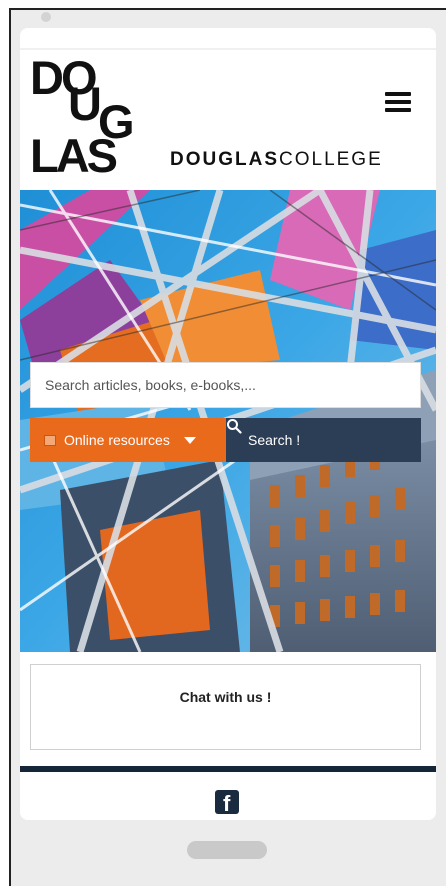 This screenshot has height=886, width=447. I want to click on logo-line-4: LAS, so click(74, 155).